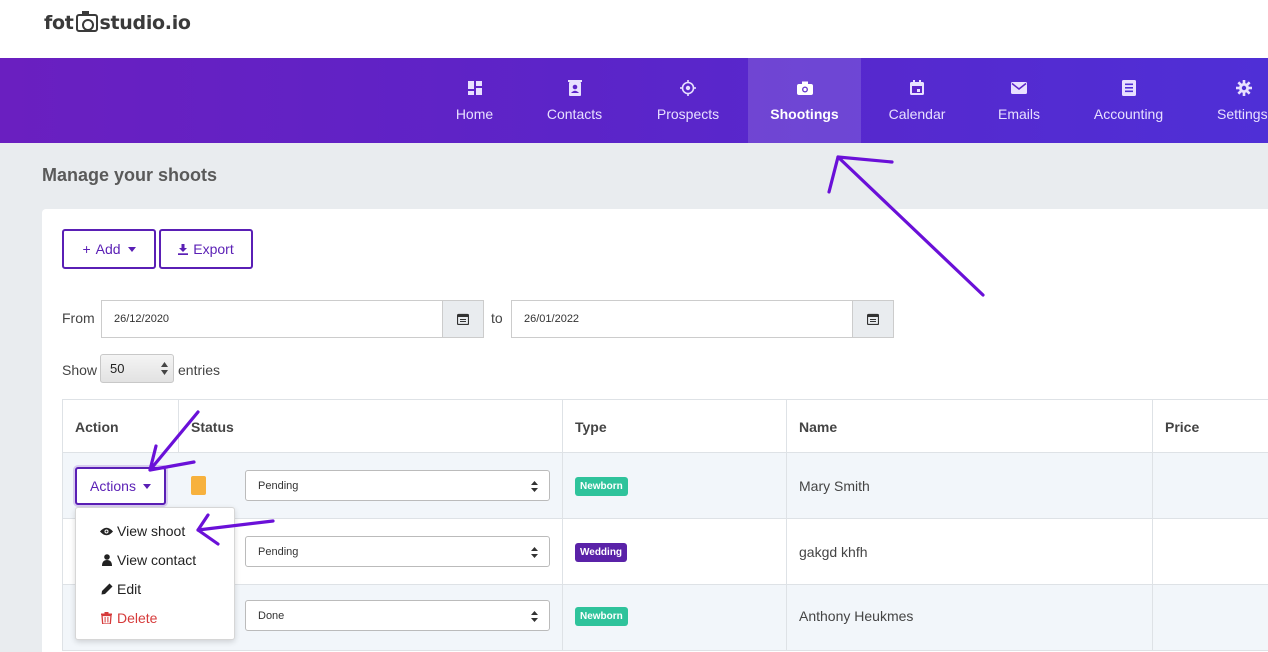 The height and width of the screenshot is (652, 1268). What do you see at coordinates (917, 113) in the screenshot?
I see `nav-label: Calendar` at bounding box center [917, 113].